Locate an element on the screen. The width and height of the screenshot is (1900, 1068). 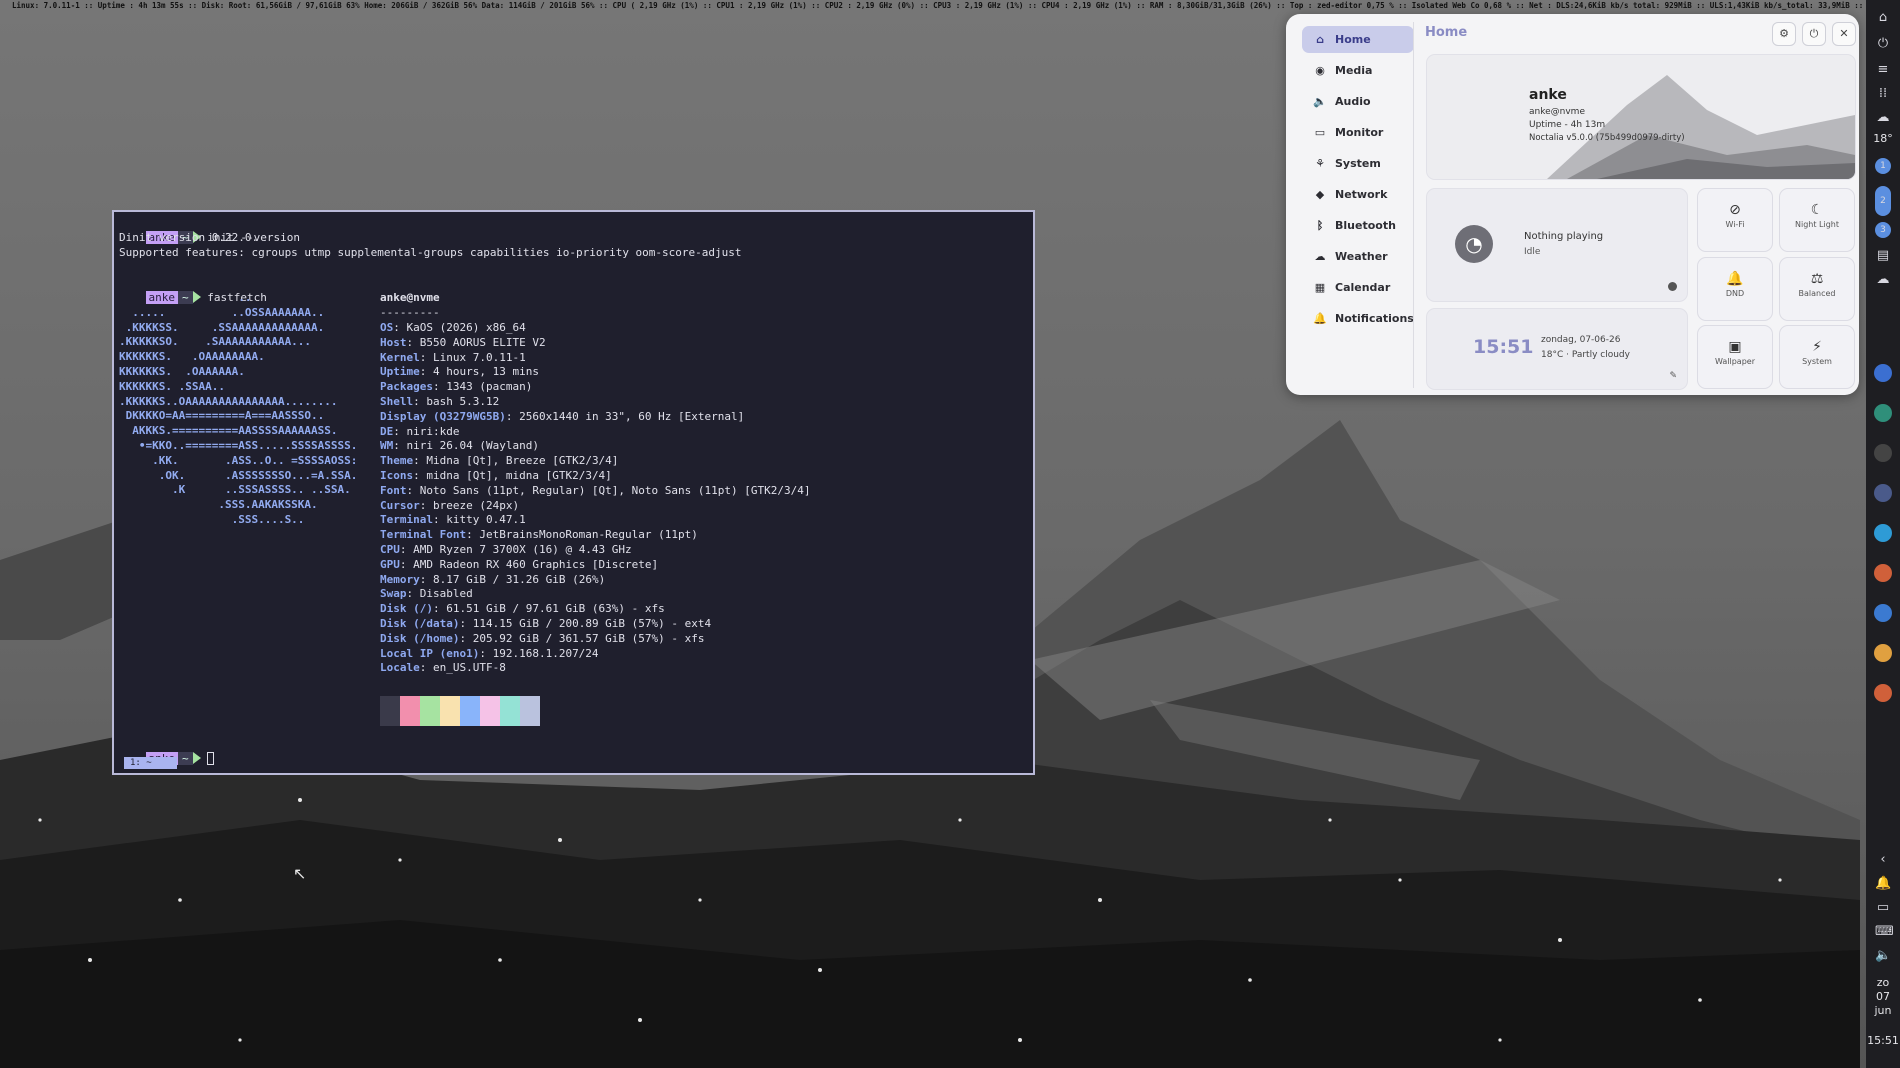
info-value: bash 5.3.12 is located at coordinates (463, 401).